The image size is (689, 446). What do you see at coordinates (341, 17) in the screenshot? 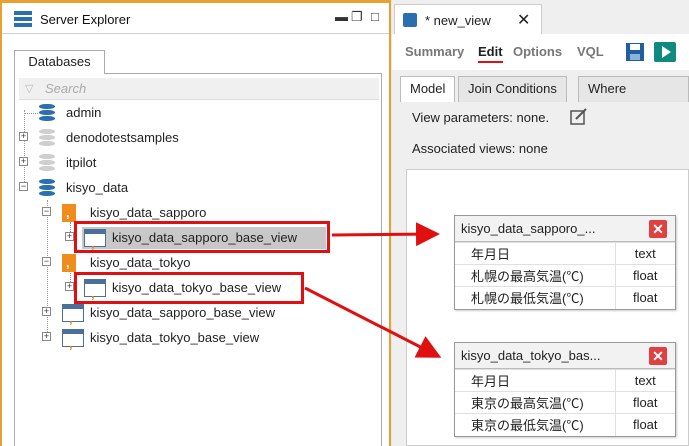
I see `minimize-button: ▬` at bounding box center [341, 17].